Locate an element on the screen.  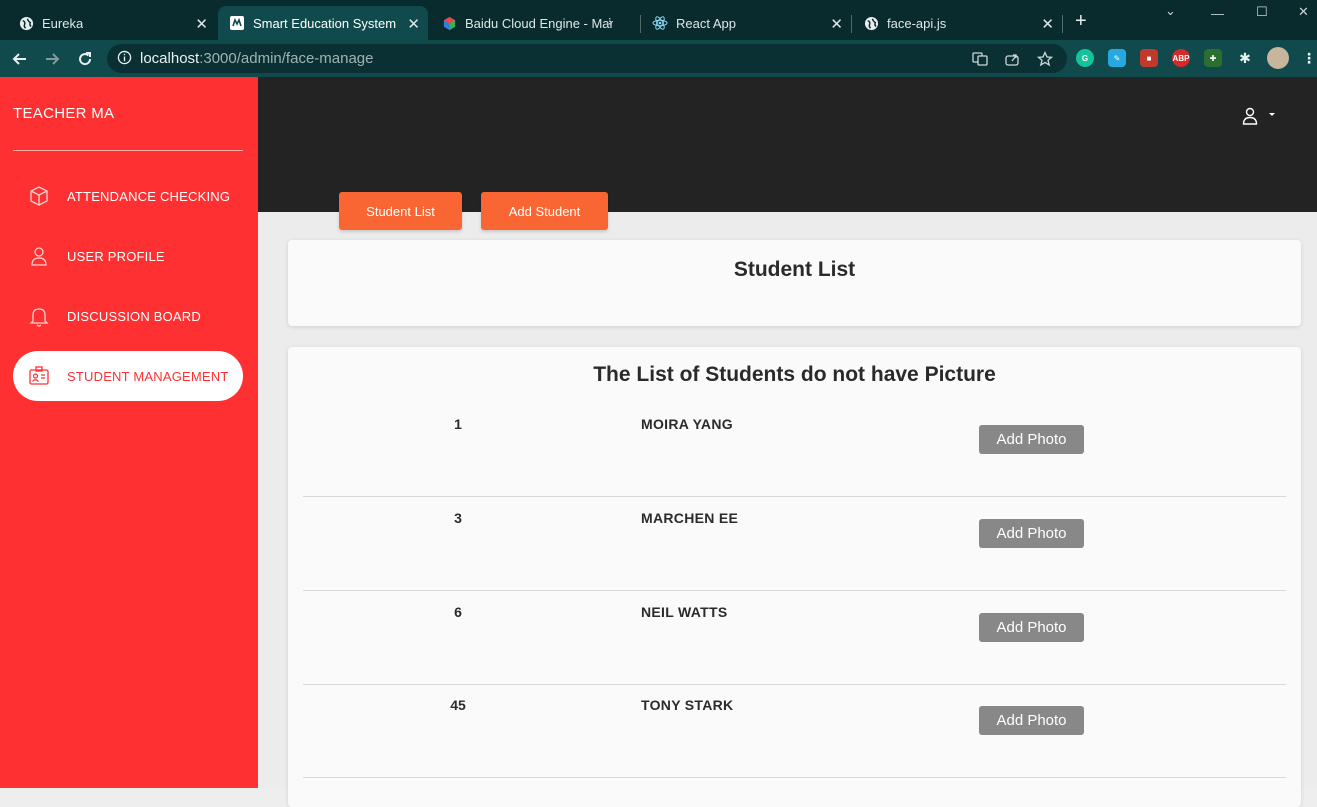
translate-icon is located at coordinates (980, 59).